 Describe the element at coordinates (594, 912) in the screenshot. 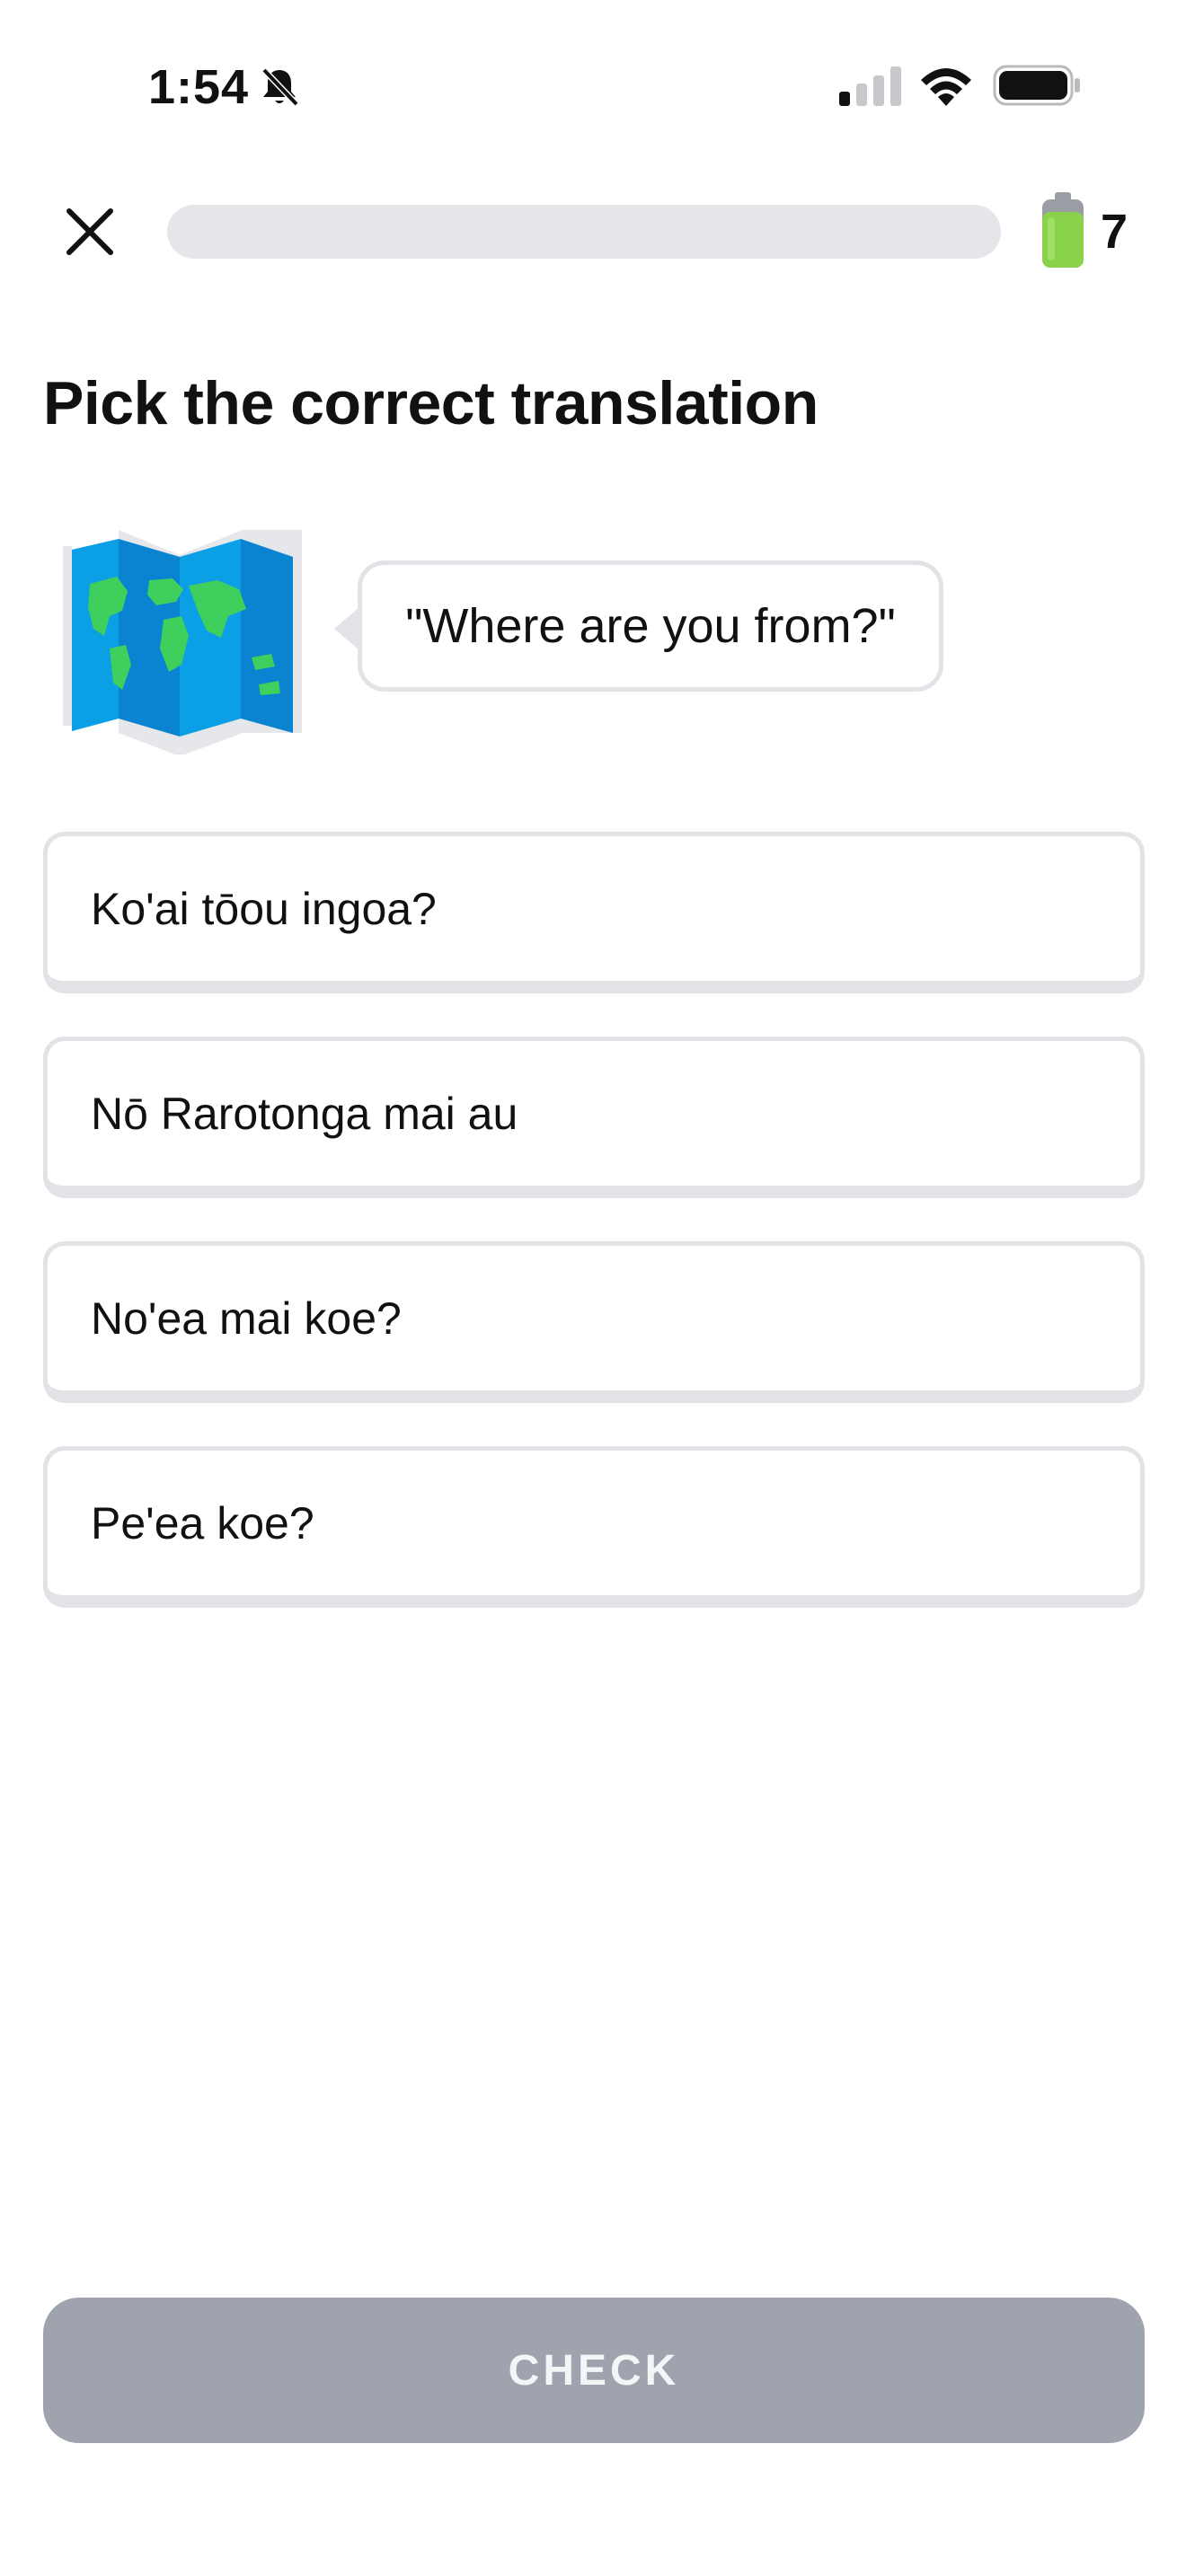

I see `answer-option: Ko'ai tōou ingoa?` at that location.